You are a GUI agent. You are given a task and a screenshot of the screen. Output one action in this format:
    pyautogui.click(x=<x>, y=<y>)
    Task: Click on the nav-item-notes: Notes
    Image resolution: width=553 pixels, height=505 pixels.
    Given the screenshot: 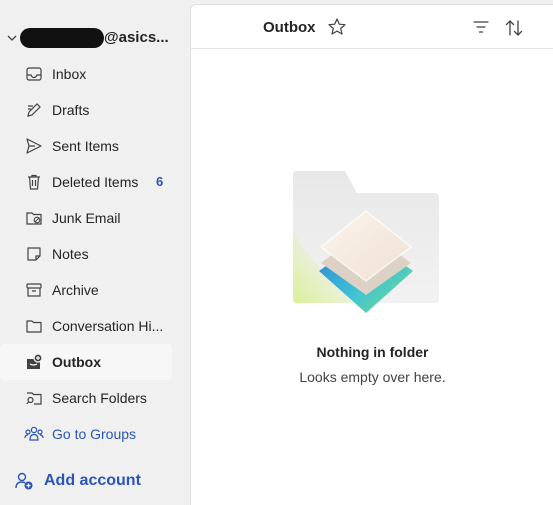 What is the action you would take?
    pyautogui.click(x=86, y=254)
    